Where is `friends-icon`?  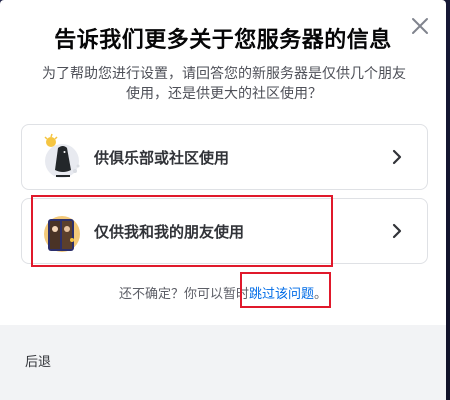
friends-icon is located at coordinates (62, 231).